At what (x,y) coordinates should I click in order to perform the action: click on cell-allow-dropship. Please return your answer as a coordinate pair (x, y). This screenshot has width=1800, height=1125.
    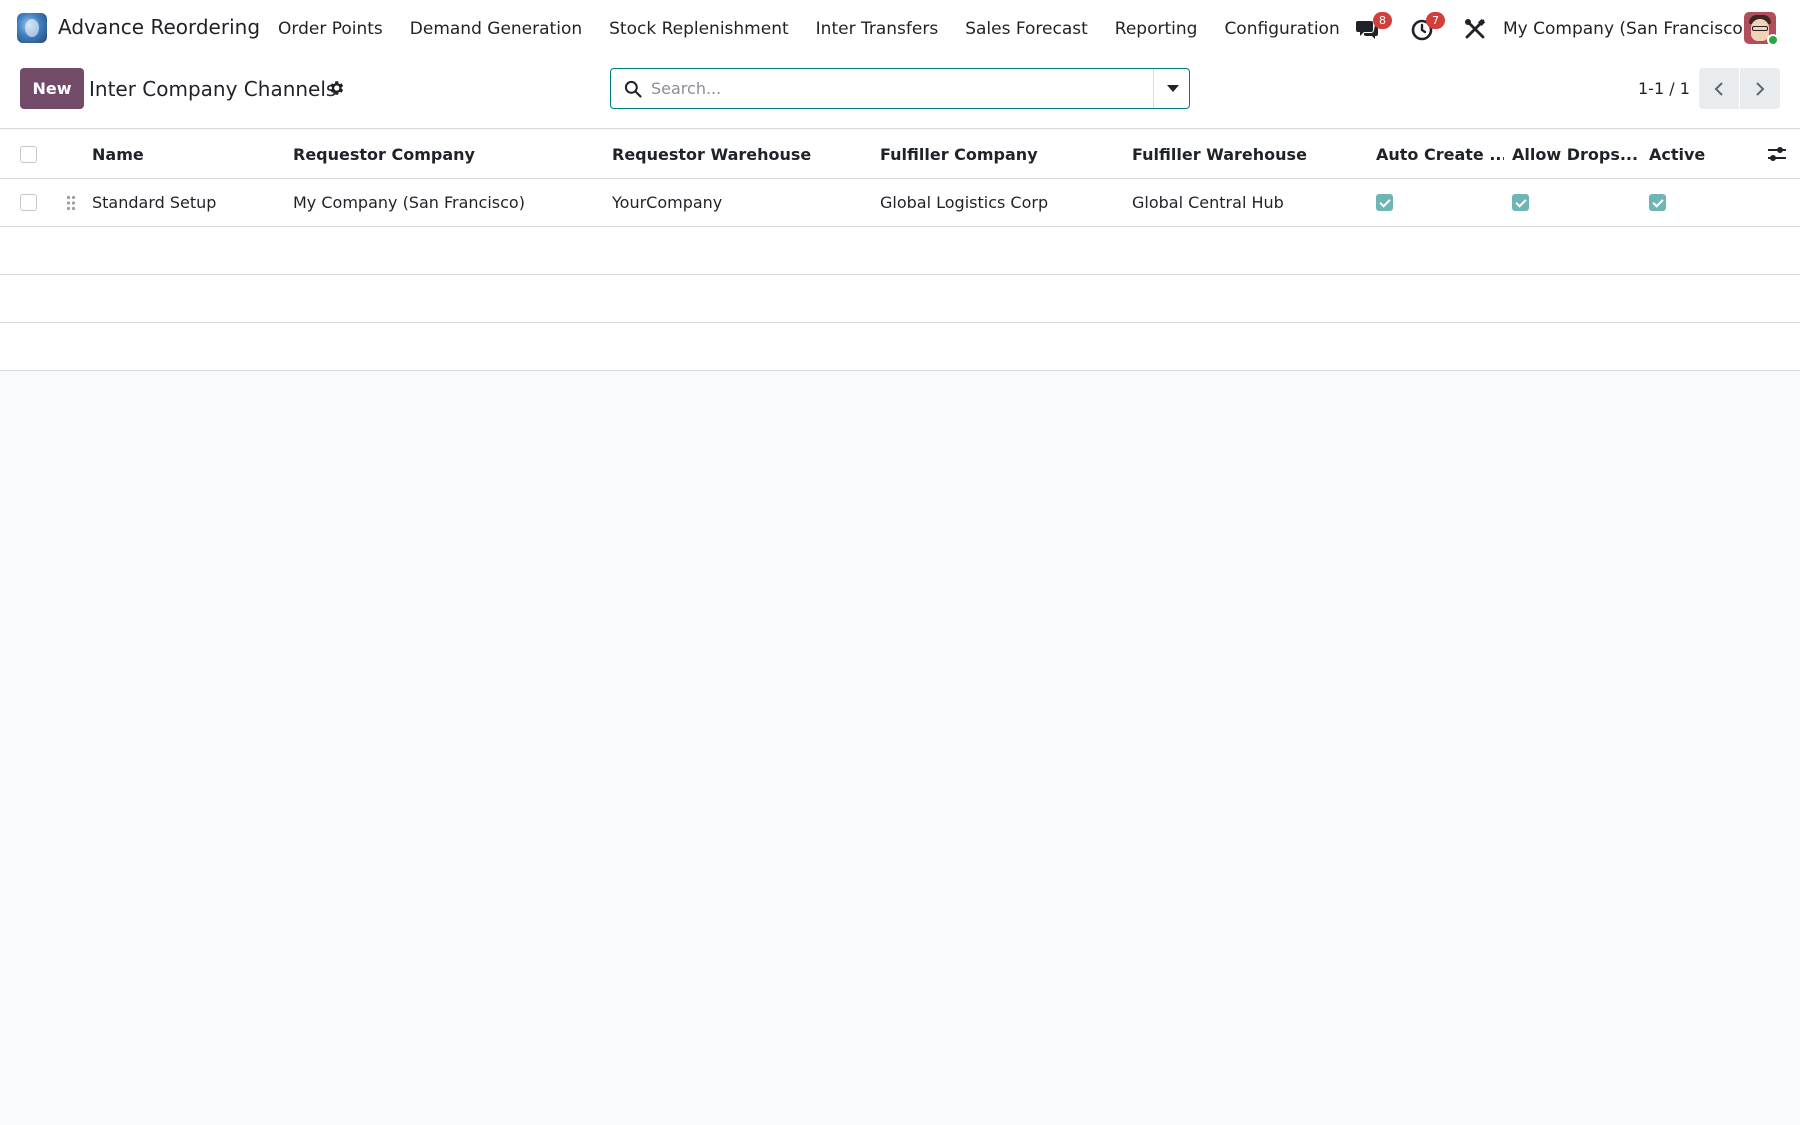
    Looking at the image, I should click on (1520, 202).